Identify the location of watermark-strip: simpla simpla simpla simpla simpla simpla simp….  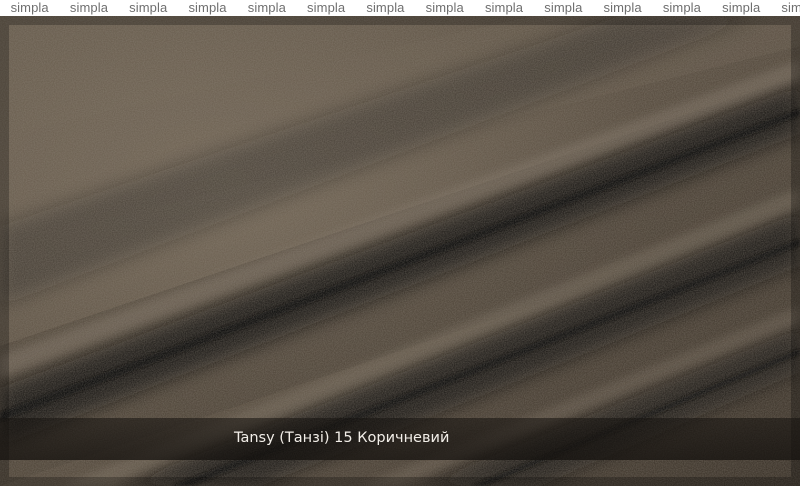
(400, 8).